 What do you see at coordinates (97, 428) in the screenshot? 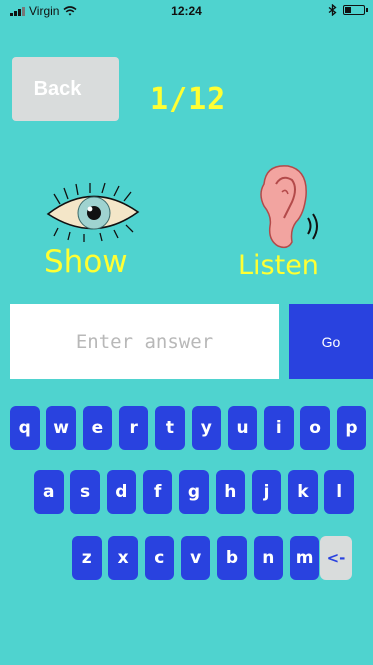
I see `key-e: e` at bounding box center [97, 428].